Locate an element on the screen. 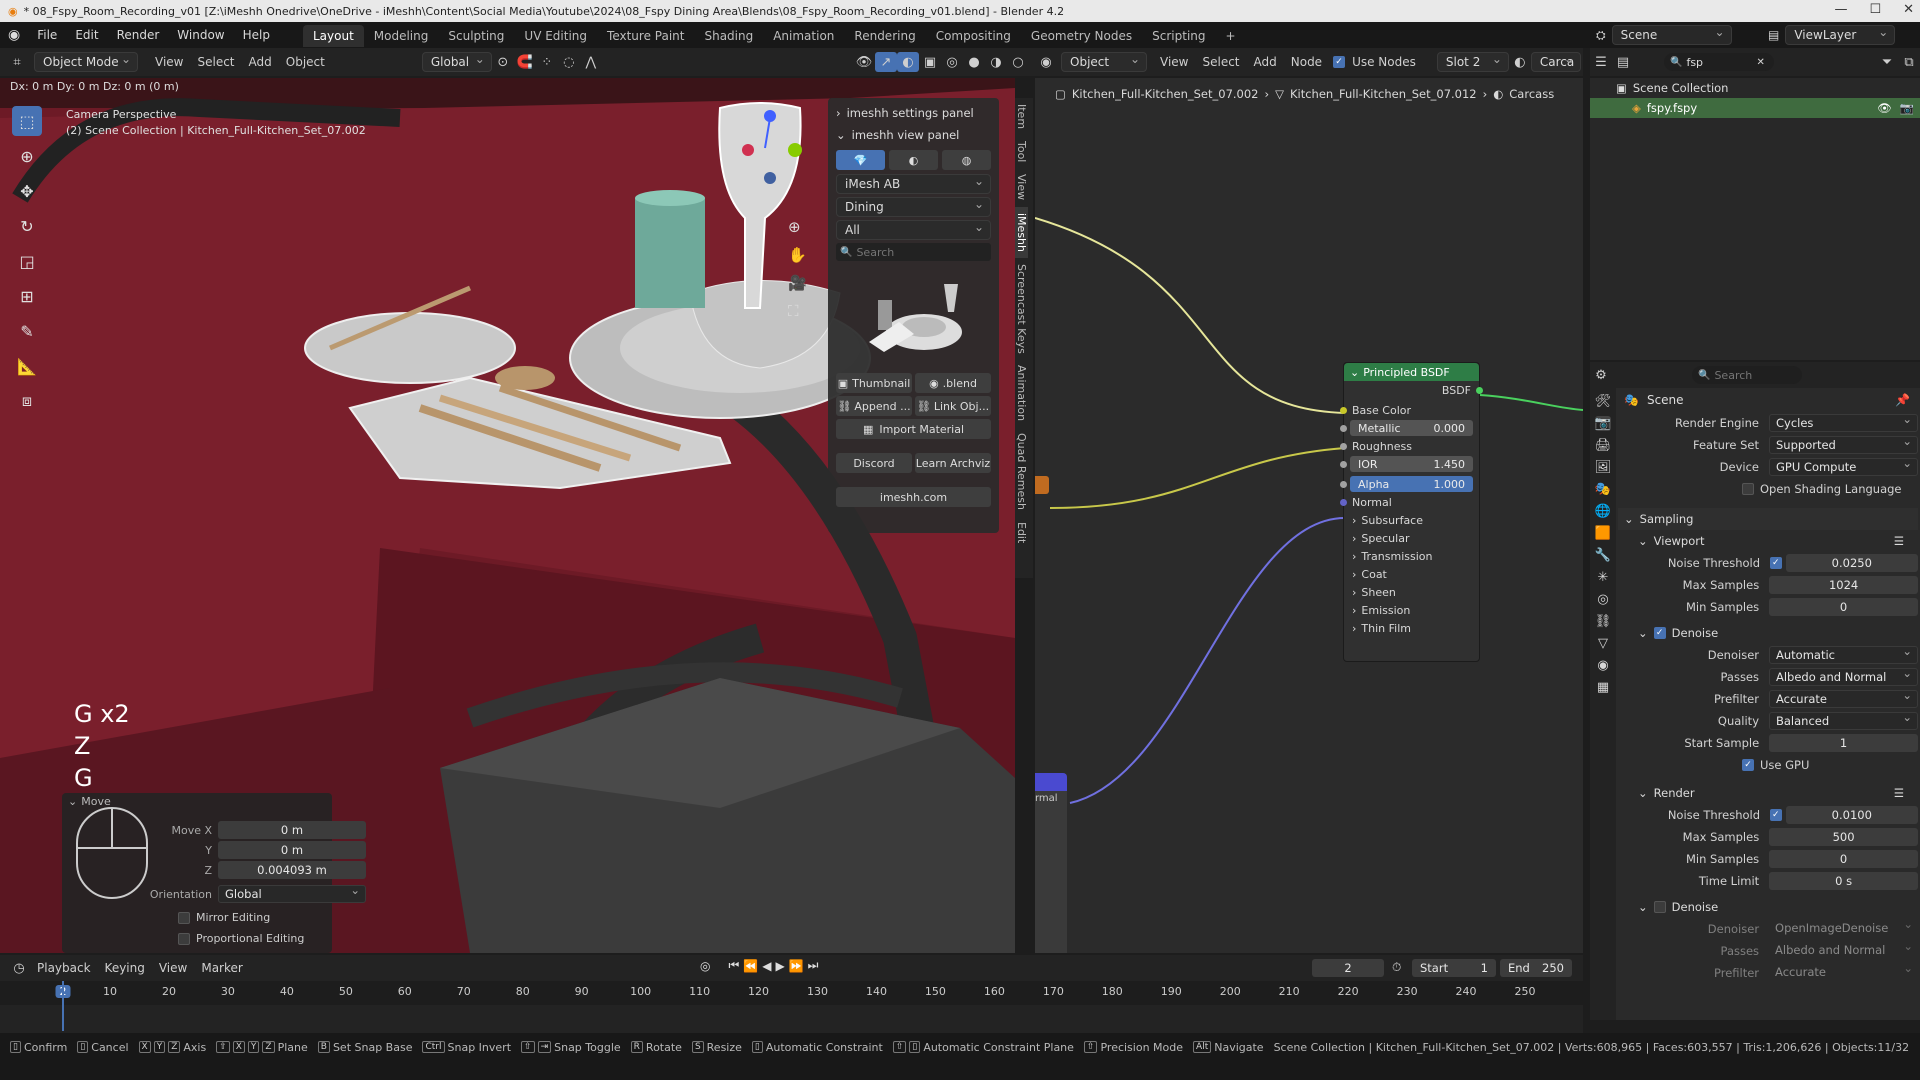 The height and width of the screenshot is (1080, 1920). tab-quad-remesh: Quad Remesh is located at coordinates (1021, 471).